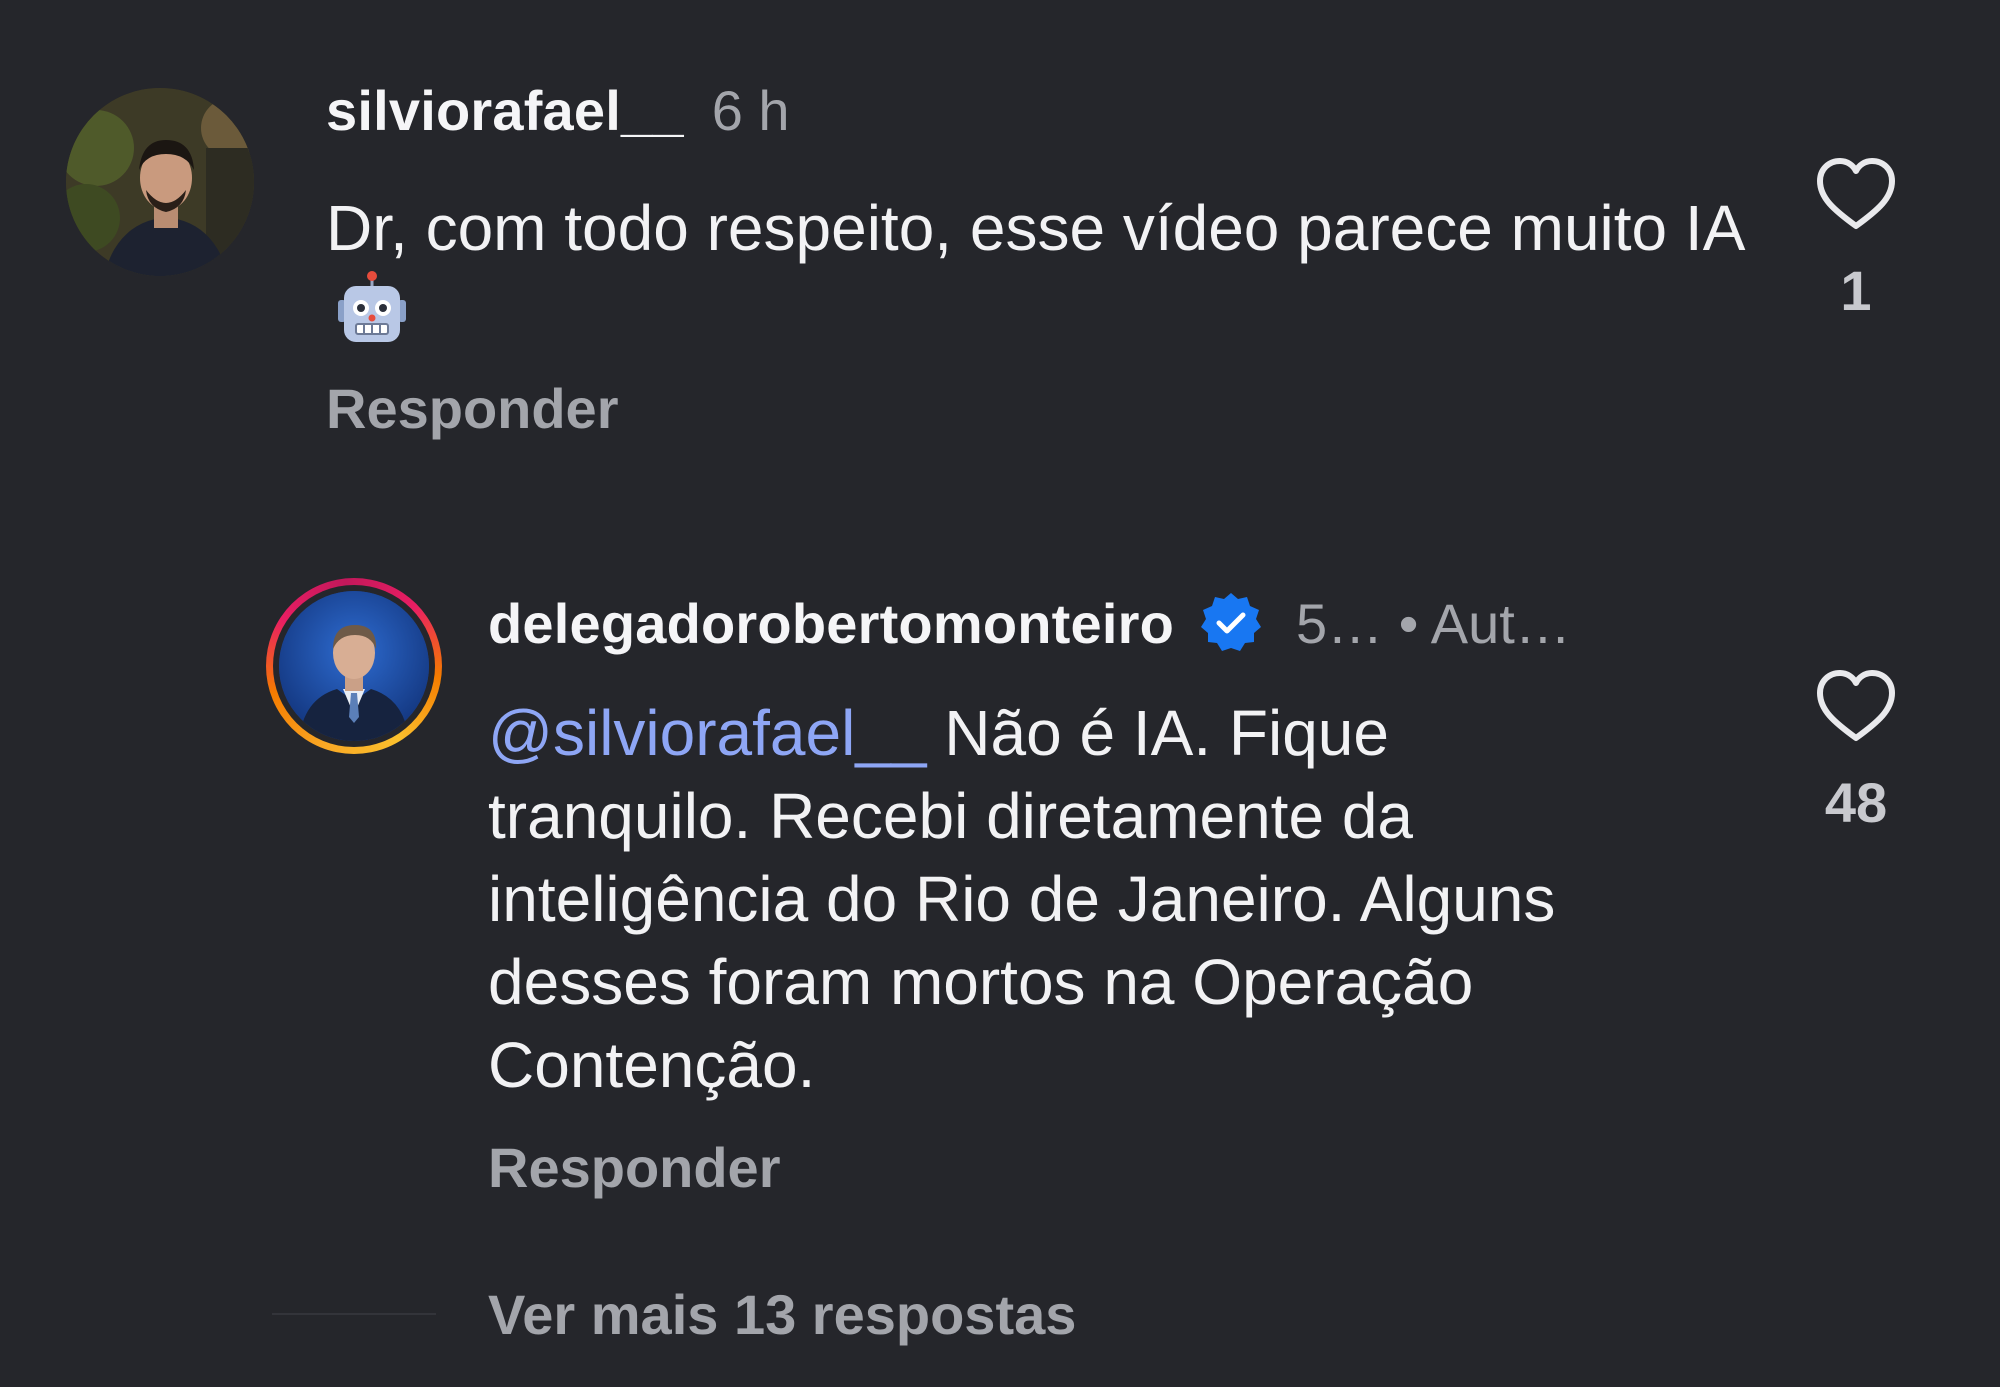  What do you see at coordinates (1856, 239) in the screenshot?
I see `comment-1-like: 1` at bounding box center [1856, 239].